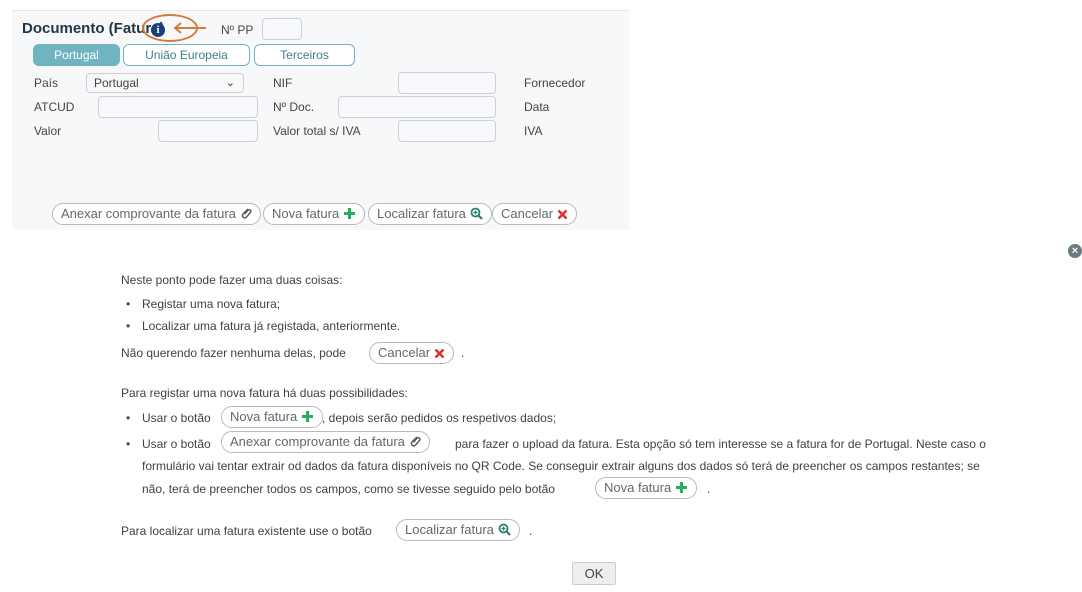 This screenshot has height=592, width=1082. What do you see at coordinates (282, 29) in the screenshot?
I see `npp-input` at bounding box center [282, 29].